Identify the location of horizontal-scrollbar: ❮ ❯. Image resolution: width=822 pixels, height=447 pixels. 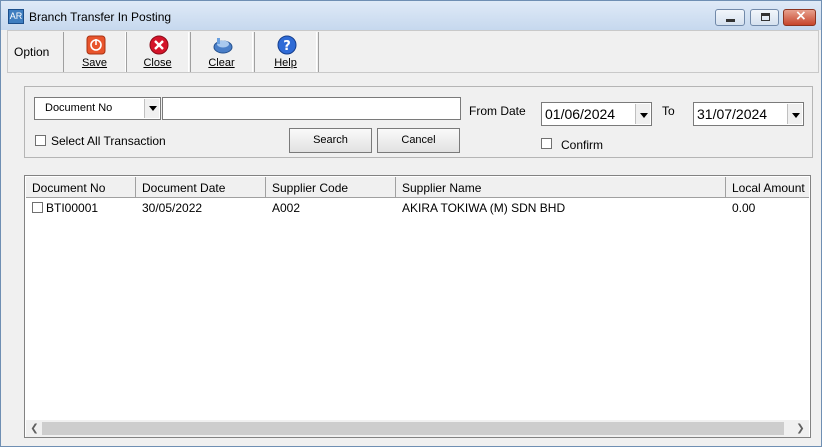
(417, 428).